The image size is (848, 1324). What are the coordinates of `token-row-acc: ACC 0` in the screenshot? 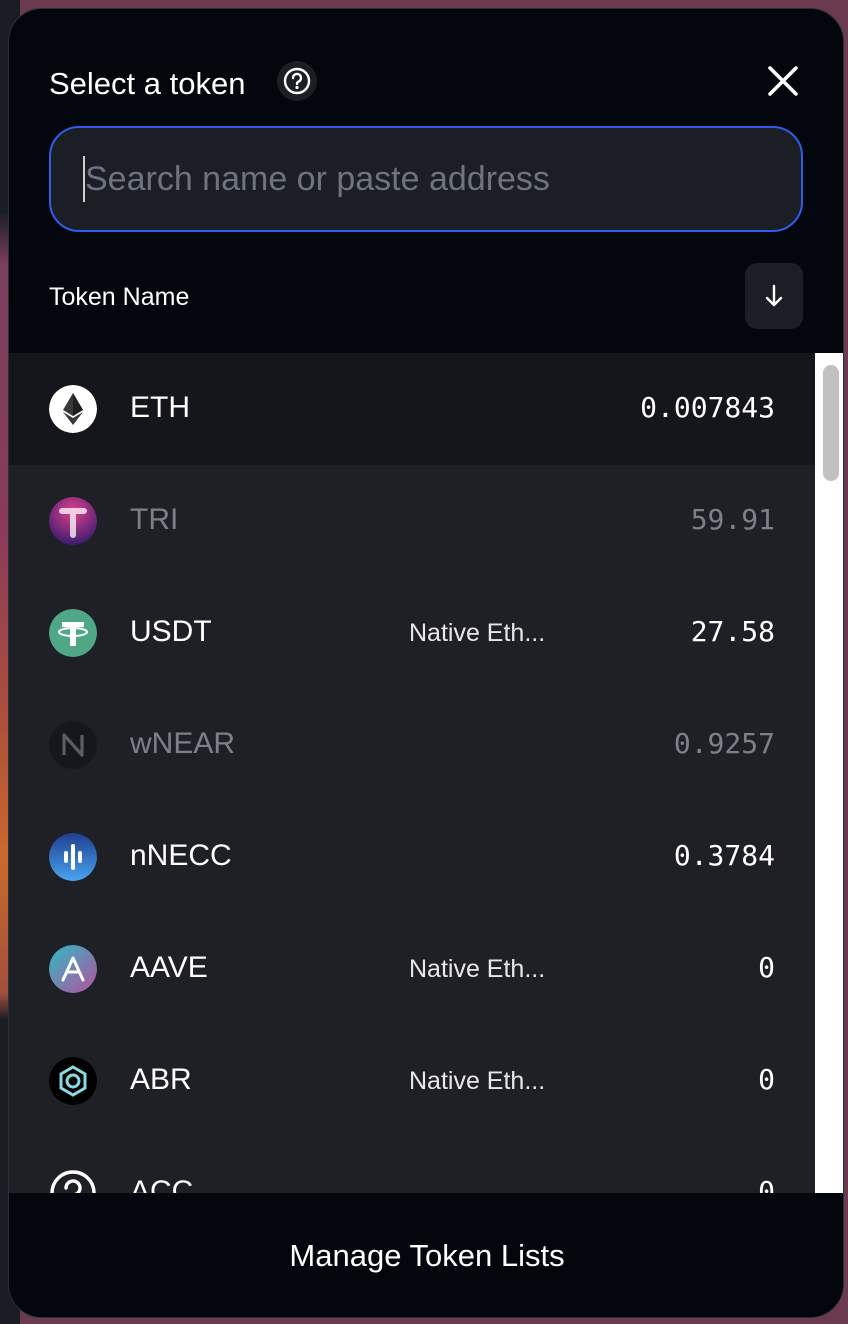 It's located at (412, 1165).